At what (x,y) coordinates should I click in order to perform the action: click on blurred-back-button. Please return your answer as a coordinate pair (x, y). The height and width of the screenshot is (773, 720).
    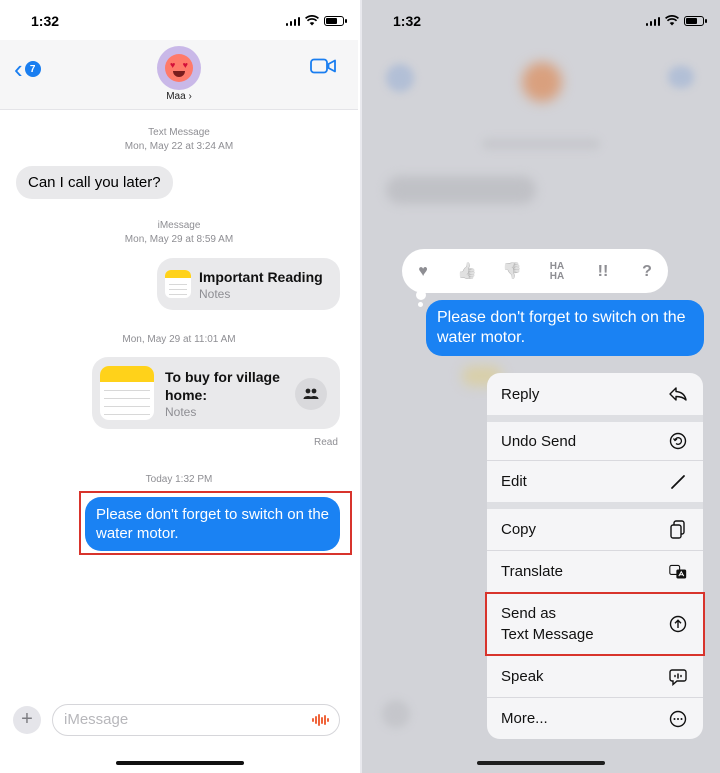
    Looking at the image, I should click on (400, 78).